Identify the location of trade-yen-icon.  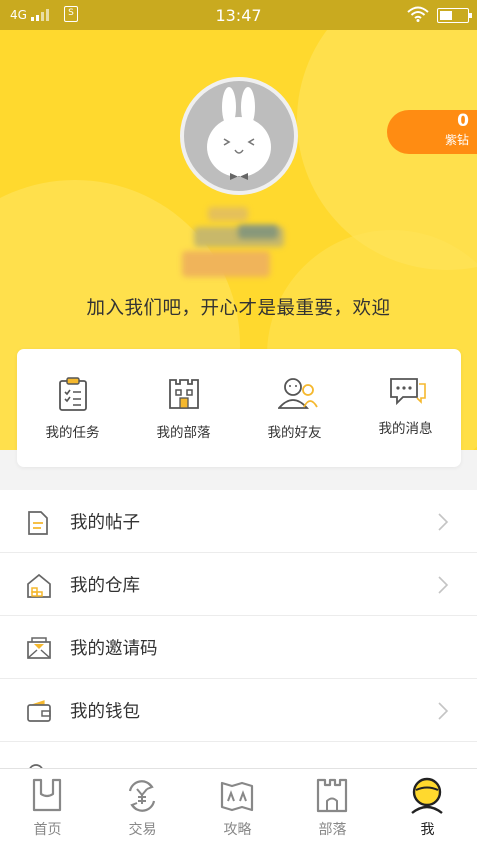
(142, 796).